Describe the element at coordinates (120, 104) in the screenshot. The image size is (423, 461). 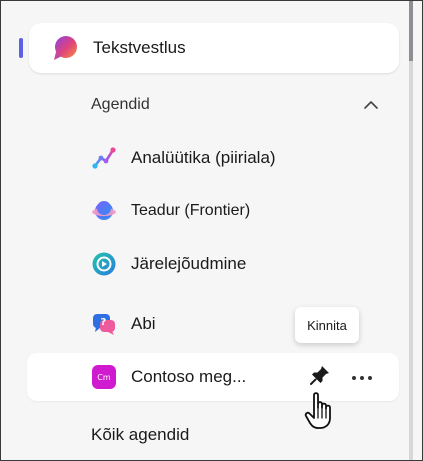
I see `agents-section-label: Agendid` at that location.